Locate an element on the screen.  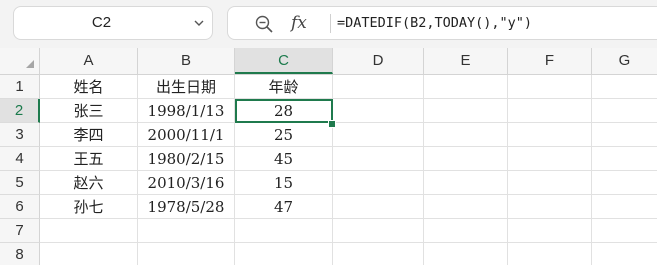
cell-g3 is located at coordinates (624, 135).